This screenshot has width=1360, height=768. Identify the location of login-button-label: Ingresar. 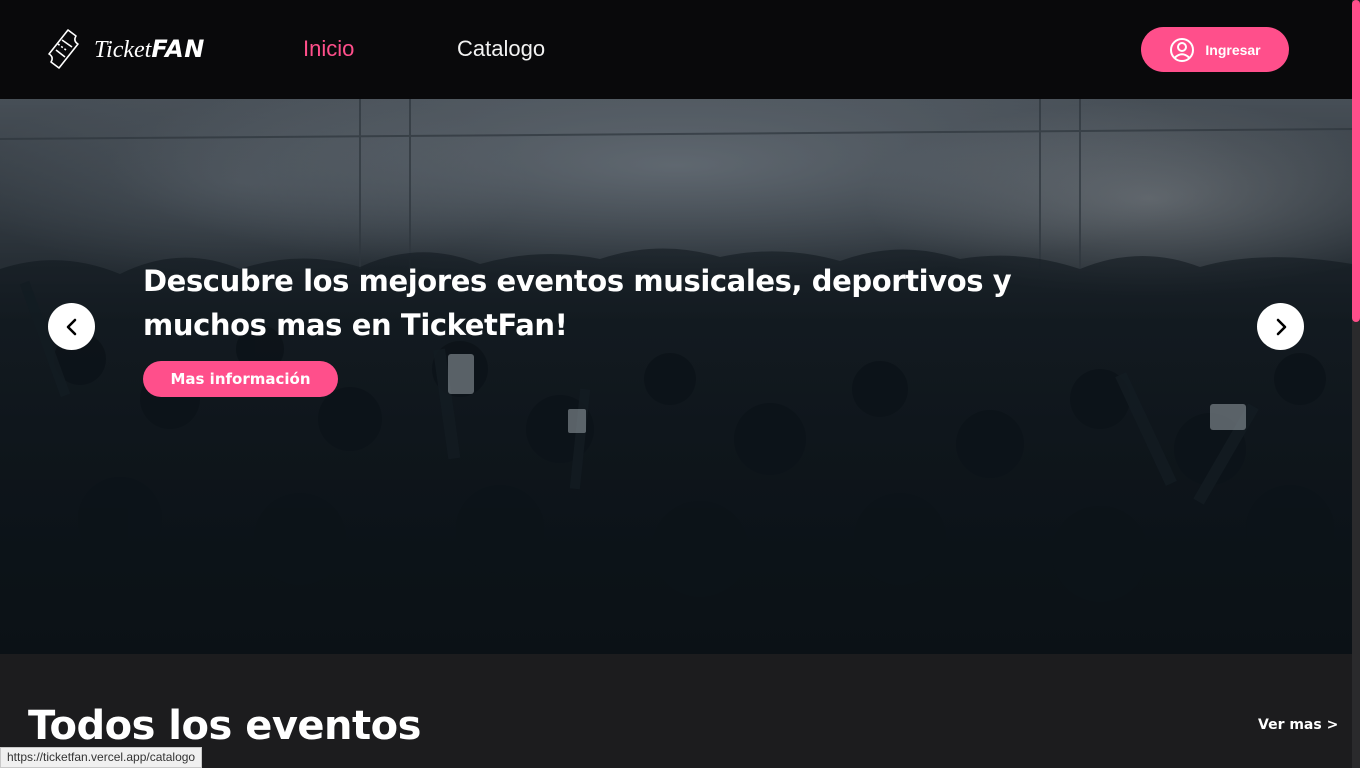
(1233, 49).